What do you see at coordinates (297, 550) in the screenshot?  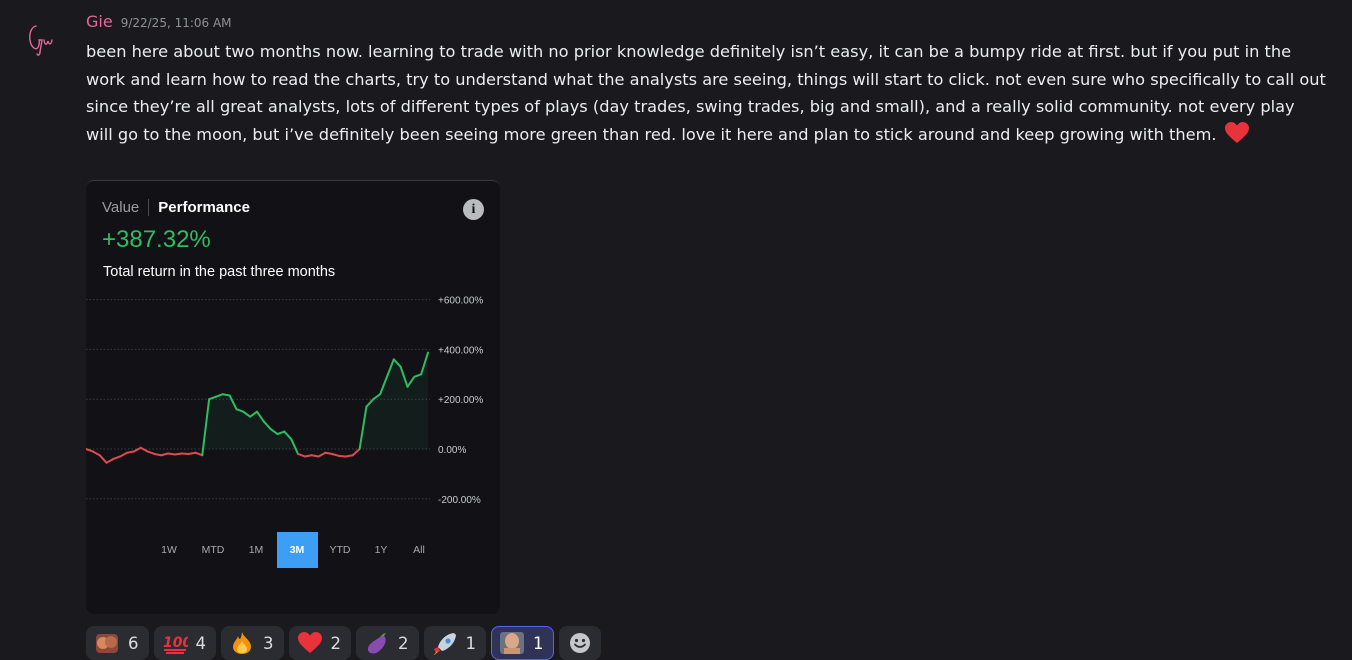 I see `range-button-3m: 3M` at bounding box center [297, 550].